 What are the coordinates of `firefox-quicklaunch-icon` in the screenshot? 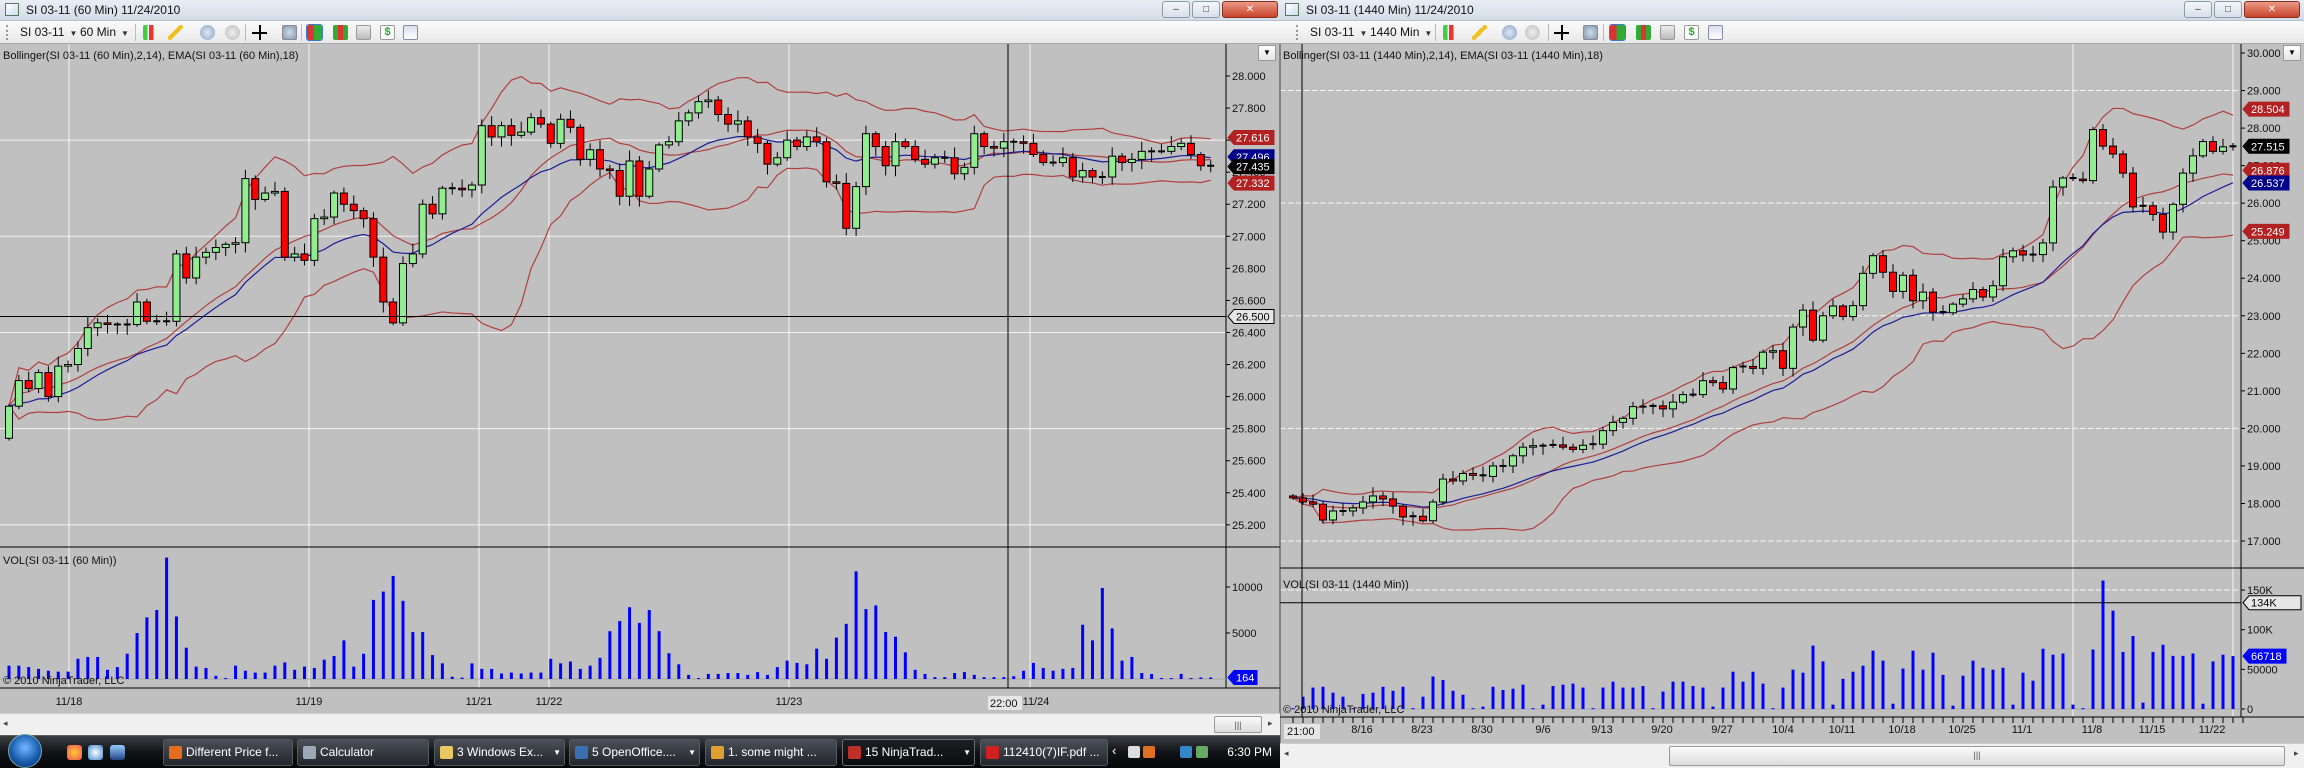 It's located at (74, 752).